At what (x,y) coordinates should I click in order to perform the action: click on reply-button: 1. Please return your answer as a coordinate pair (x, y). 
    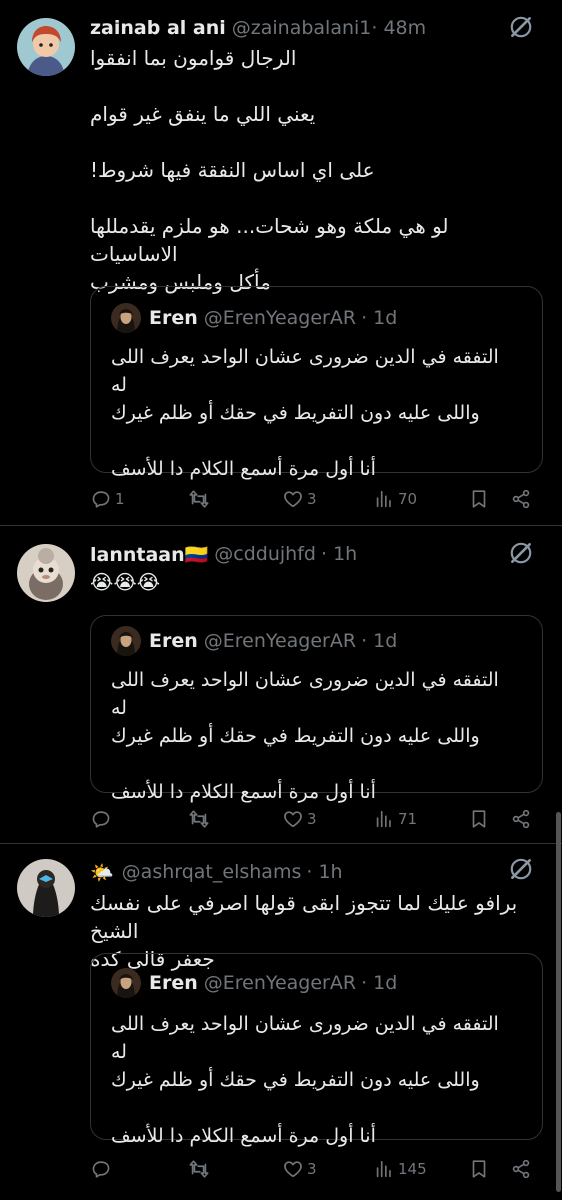
    Looking at the image, I should click on (107, 499).